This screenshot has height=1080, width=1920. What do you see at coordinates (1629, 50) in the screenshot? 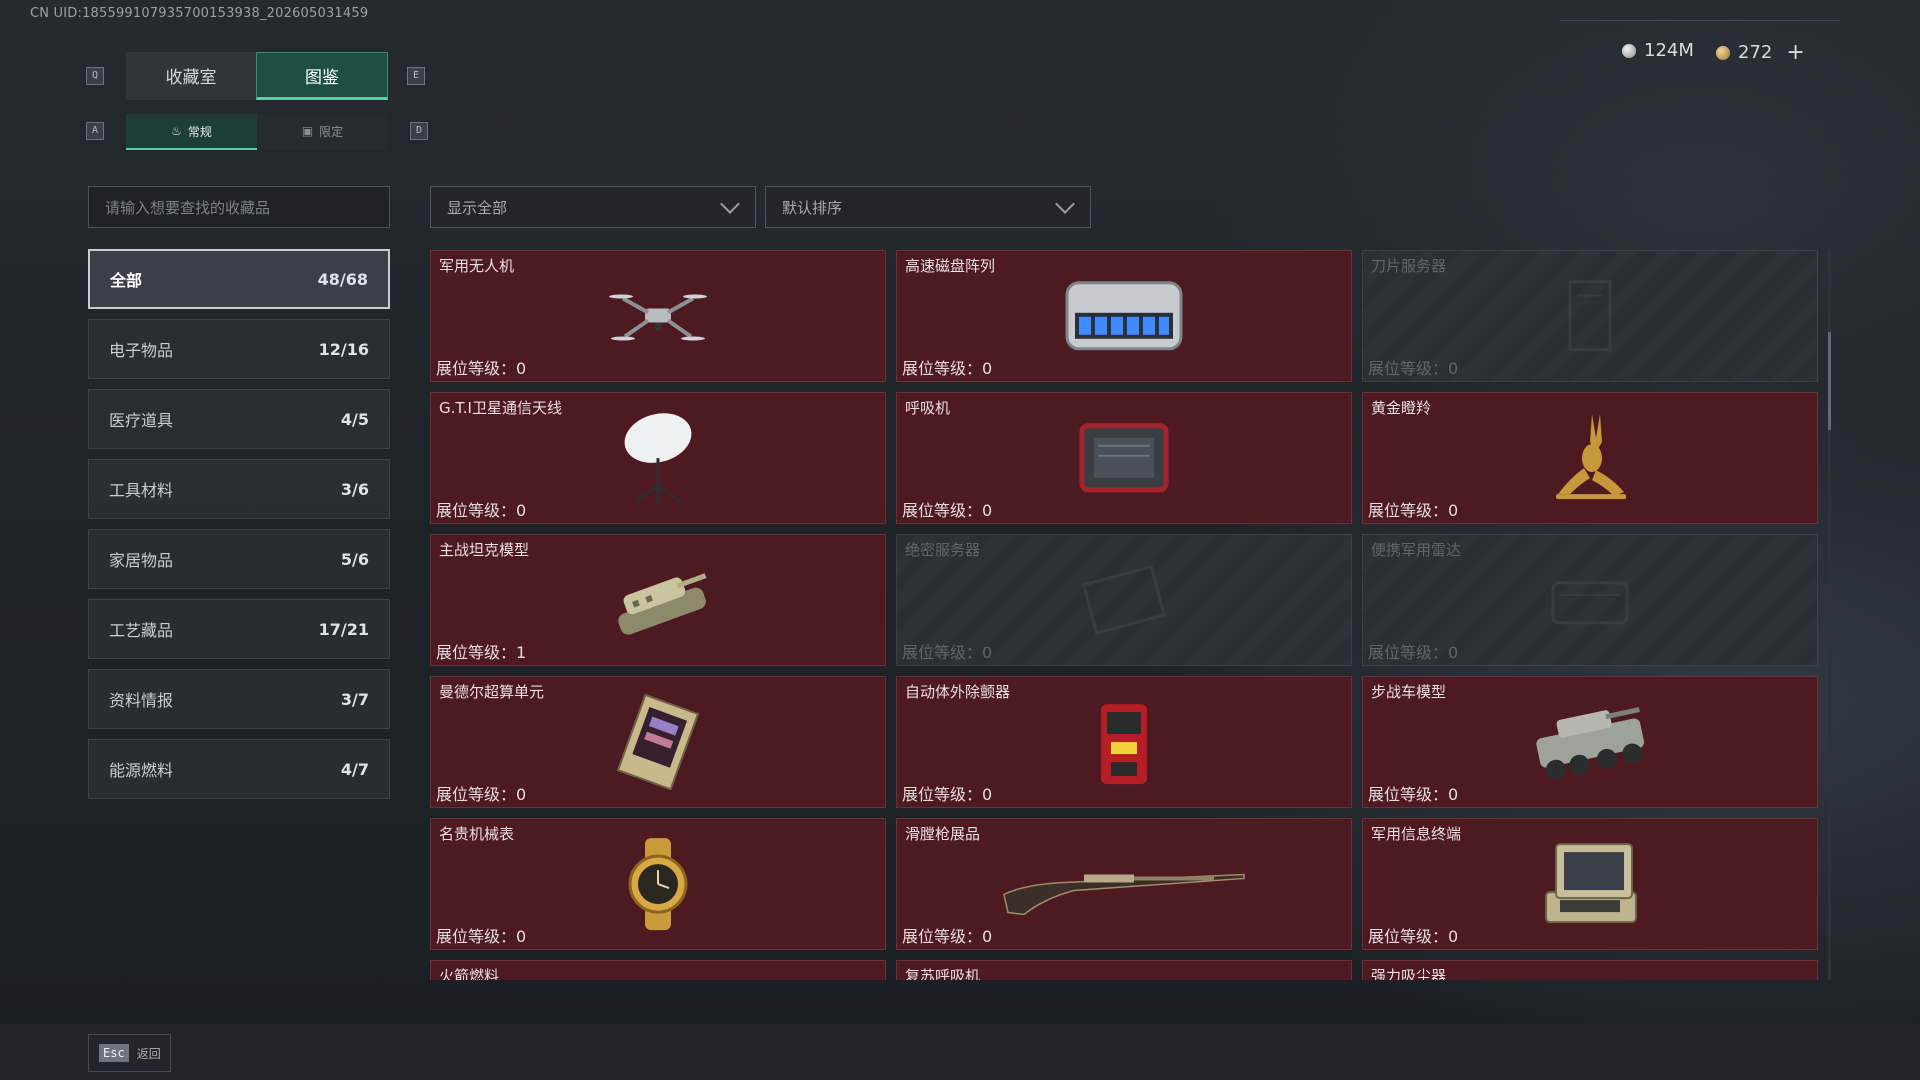
I see `silver-coin-icon` at bounding box center [1629, 50].